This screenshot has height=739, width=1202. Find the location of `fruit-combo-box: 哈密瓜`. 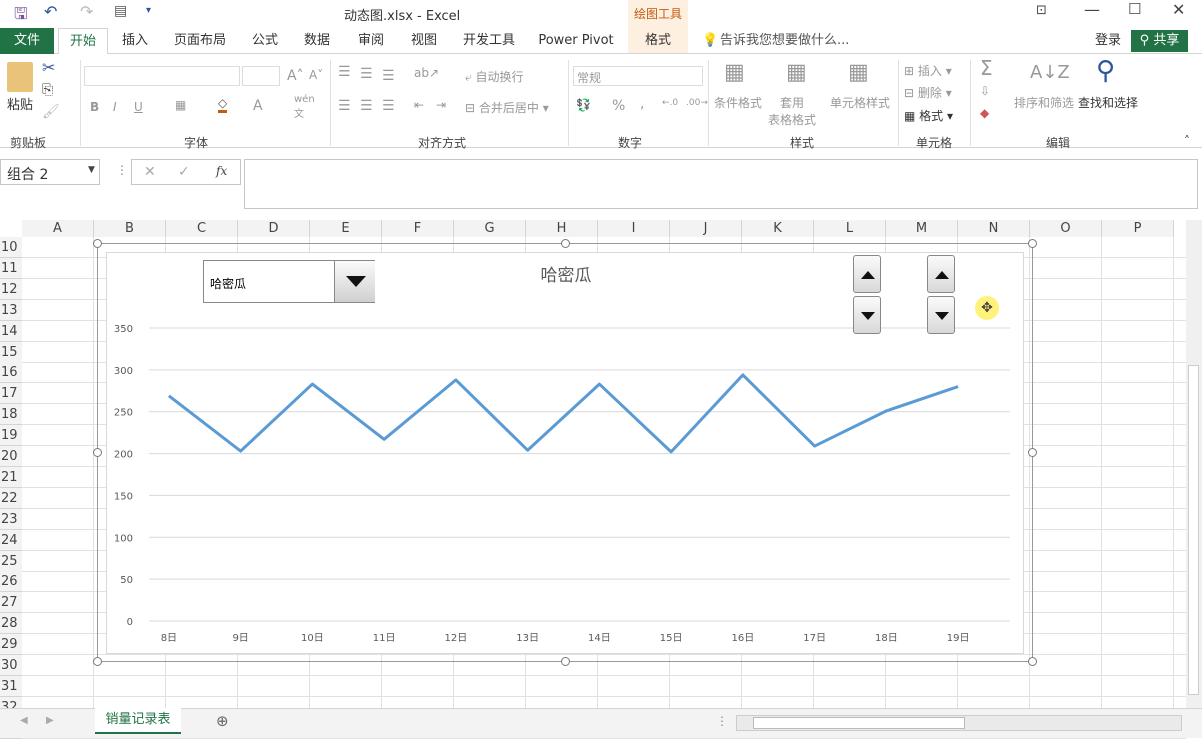

fruit-combo-box: 哈密瓜 is located at coordinates (289, 281).